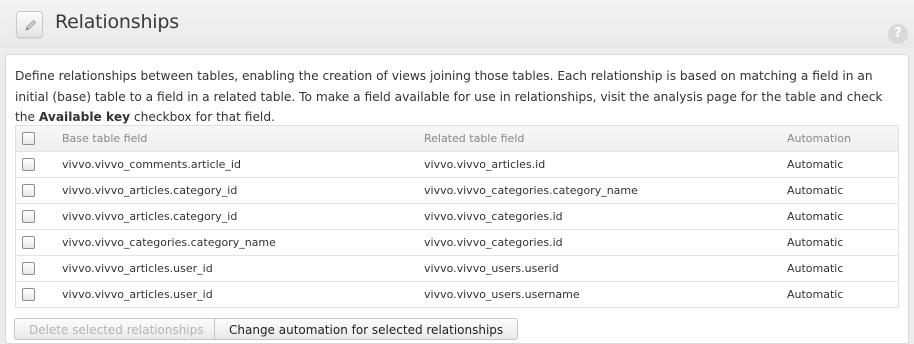 The image size is (914, 344). I want to click on related-field-cell: vivvo.vivvo_users.username, so click(502, 294).